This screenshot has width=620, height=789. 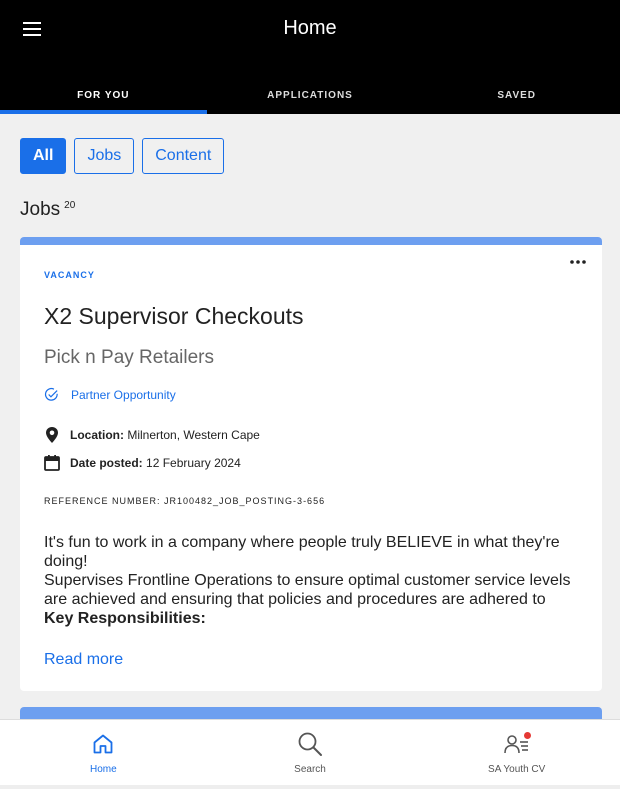 I want to click on filter-jobs-button: Jobs, so click(x=104, y=156).